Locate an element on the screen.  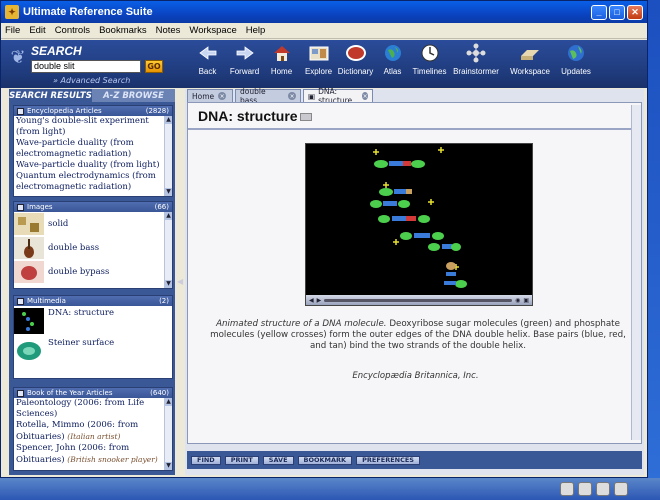
main-scrollbar is located at coordinates (636, 272).